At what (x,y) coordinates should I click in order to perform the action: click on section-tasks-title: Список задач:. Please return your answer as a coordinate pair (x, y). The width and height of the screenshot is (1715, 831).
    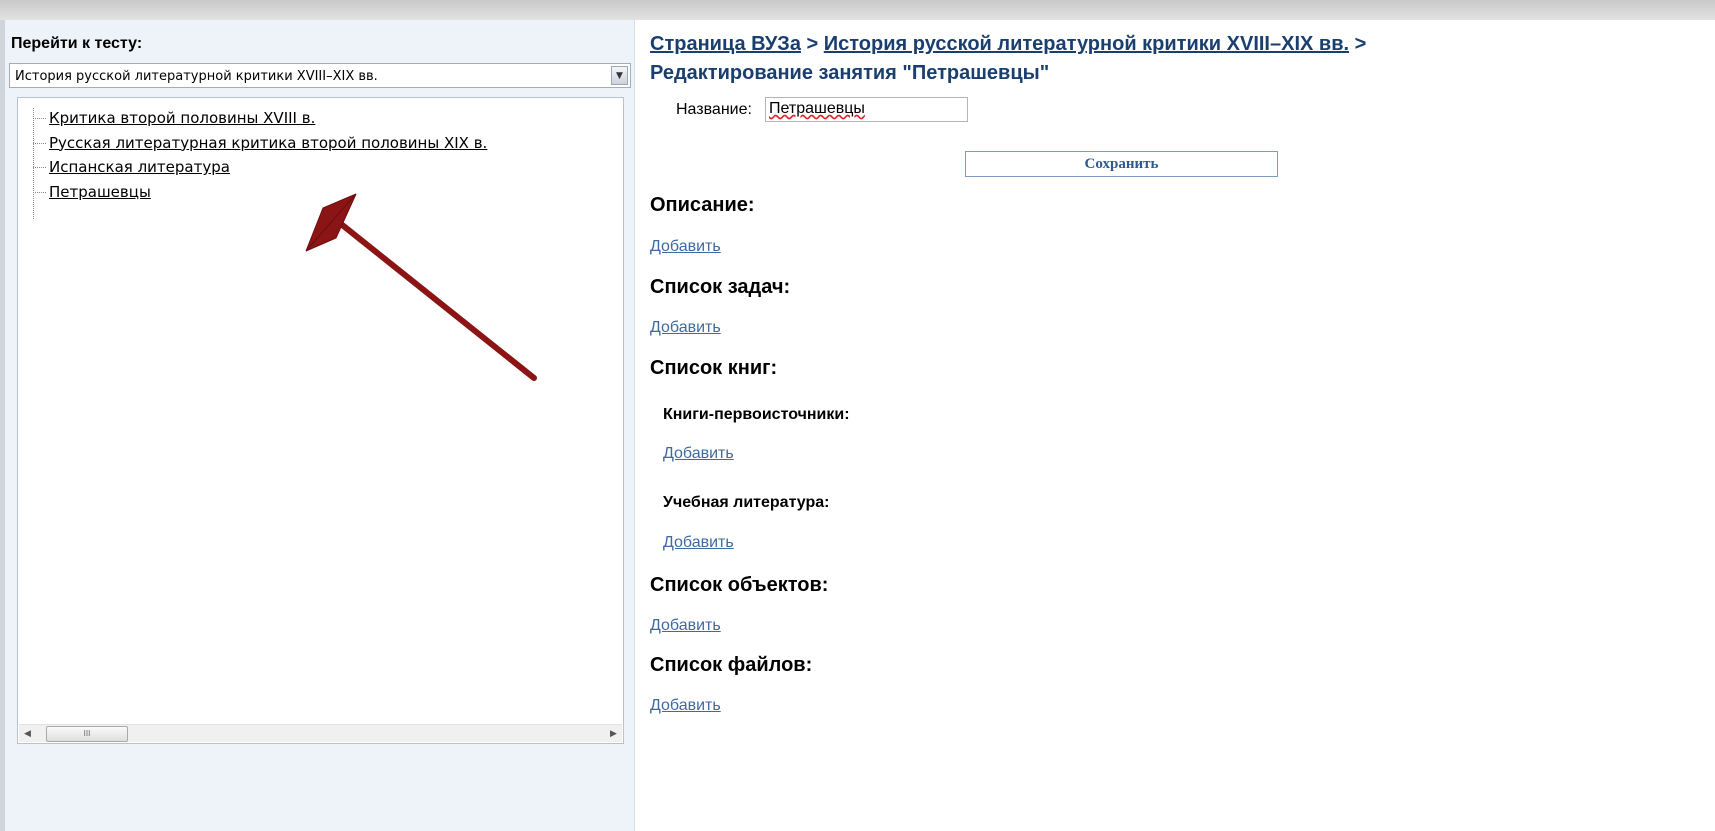
    Looking at the image, I should click on (720, 287).